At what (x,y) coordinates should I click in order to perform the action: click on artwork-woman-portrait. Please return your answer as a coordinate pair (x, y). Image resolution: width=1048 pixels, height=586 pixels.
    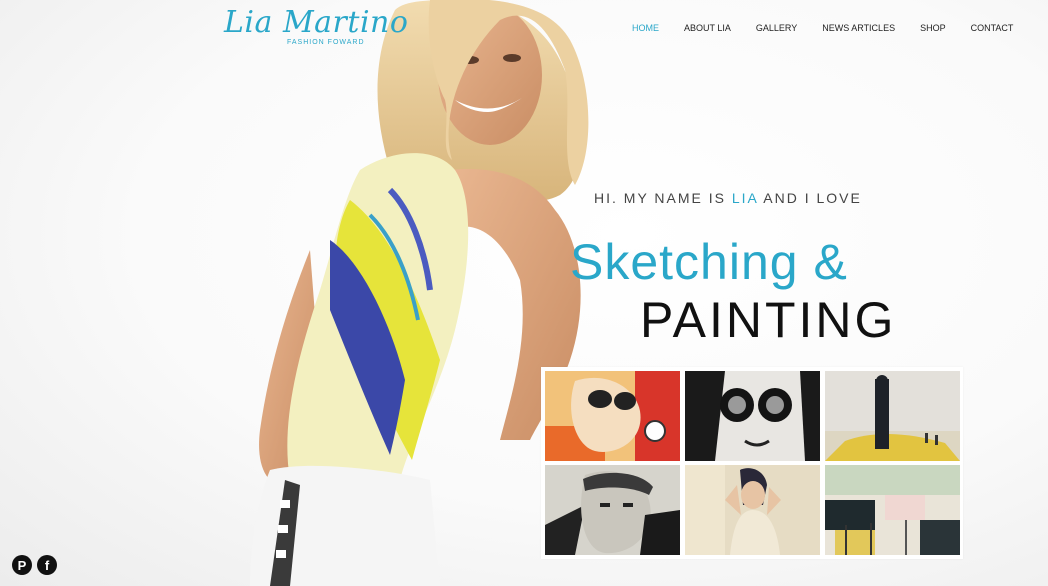
    Looking at the image, I should click on (752, 510).